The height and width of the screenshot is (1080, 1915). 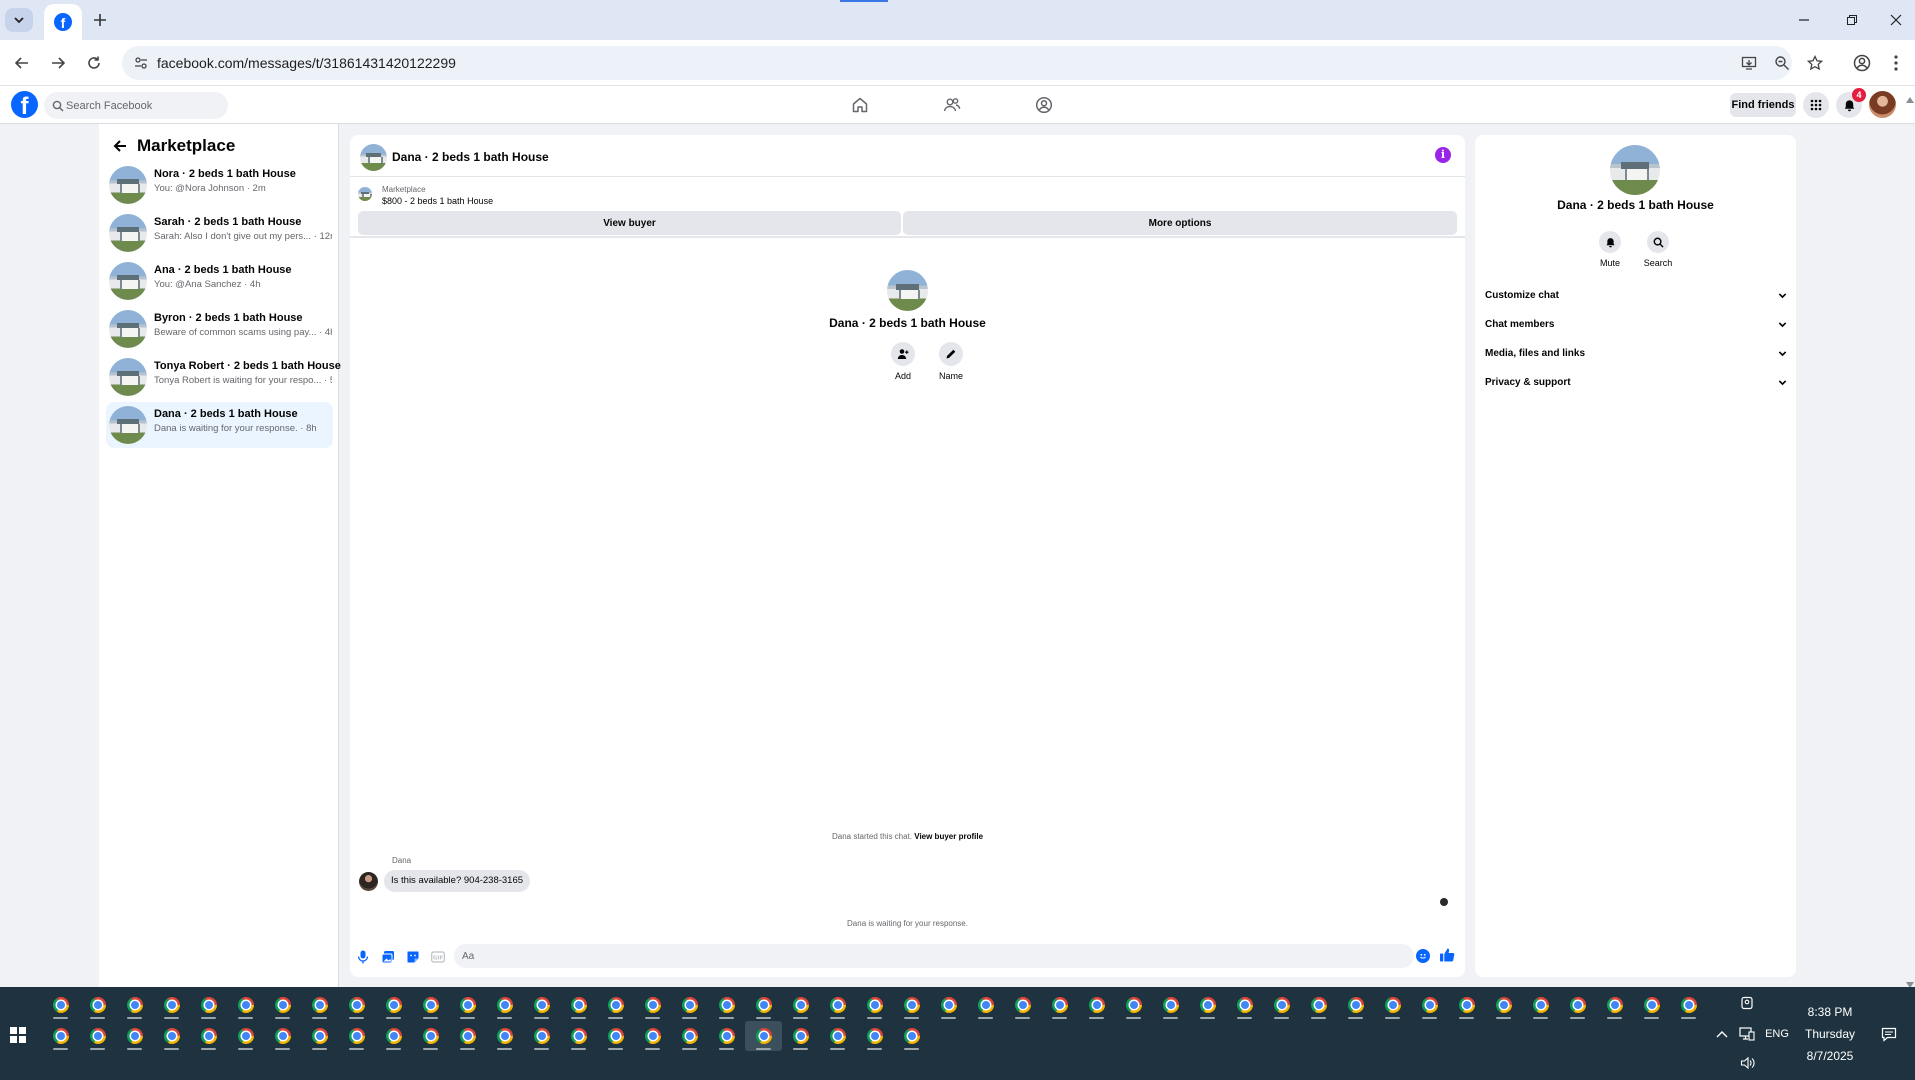 What do you see at coordinates (100, 20) in the screenshot?
I see `new-tab-button` at bounding box center [100, 20].